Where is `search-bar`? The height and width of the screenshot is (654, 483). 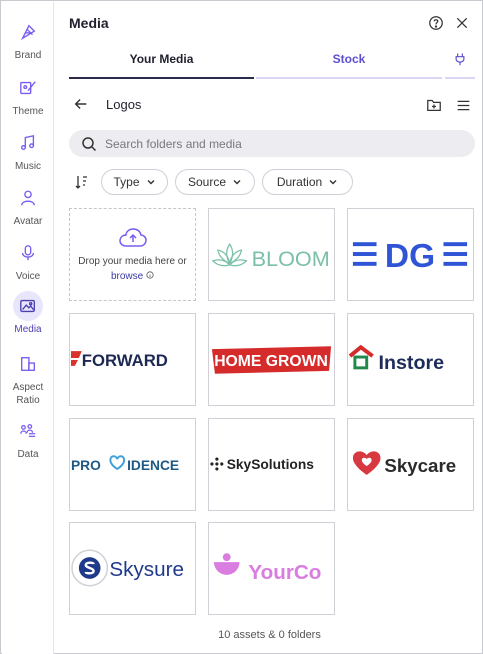
search-bar is located at coordinates (272, 143).